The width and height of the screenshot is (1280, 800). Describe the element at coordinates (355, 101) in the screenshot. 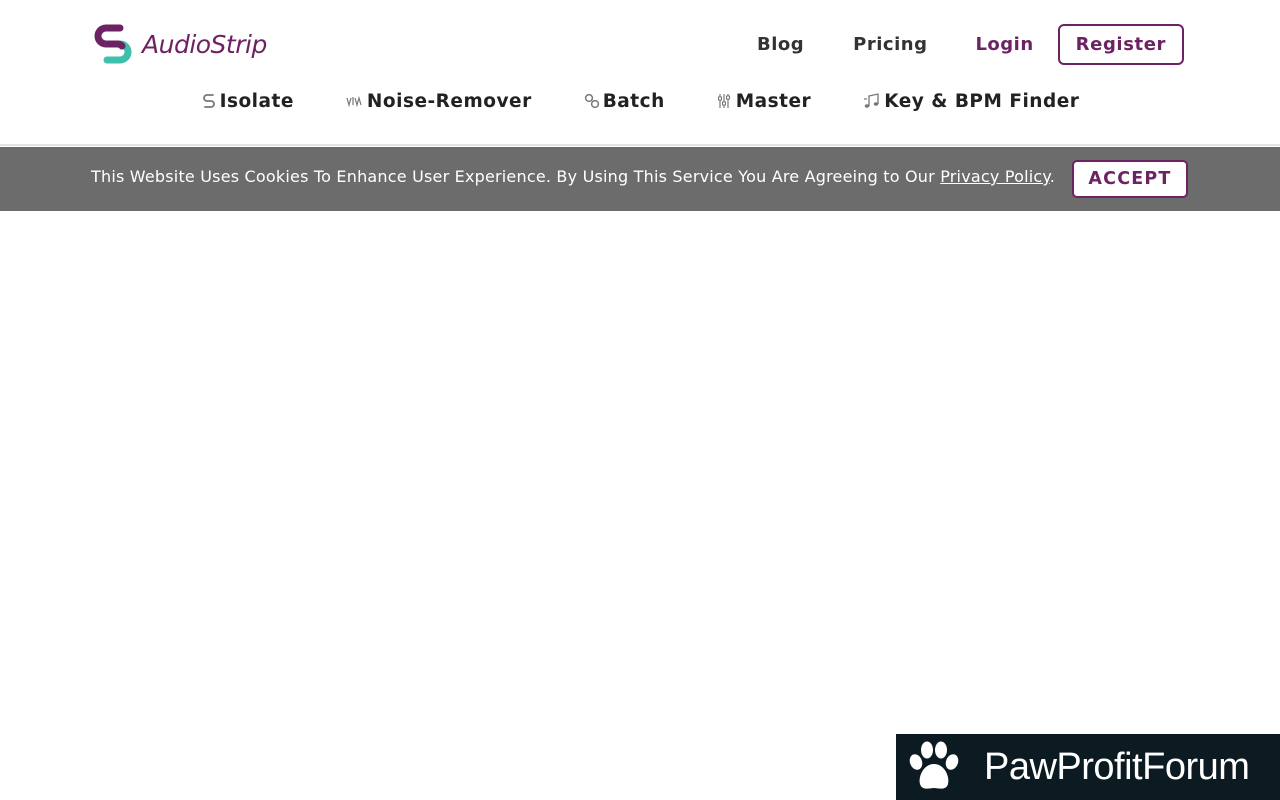

I see `noise-wave-icon` at that location.